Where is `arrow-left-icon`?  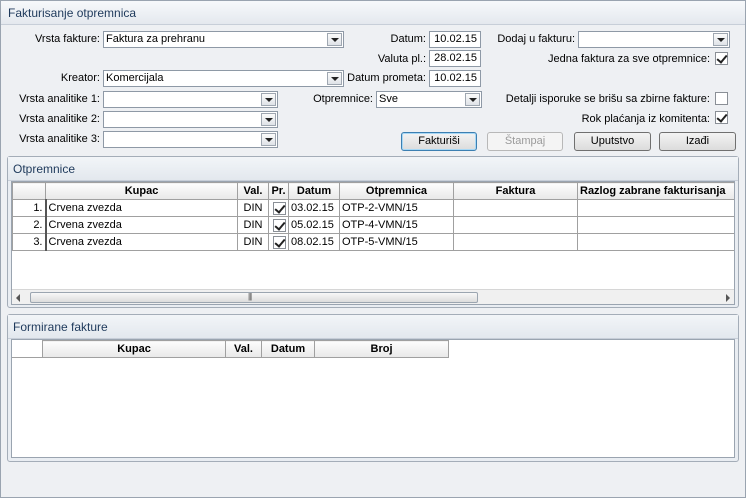
arrow-left-icon is located at coordinates (18, 298).